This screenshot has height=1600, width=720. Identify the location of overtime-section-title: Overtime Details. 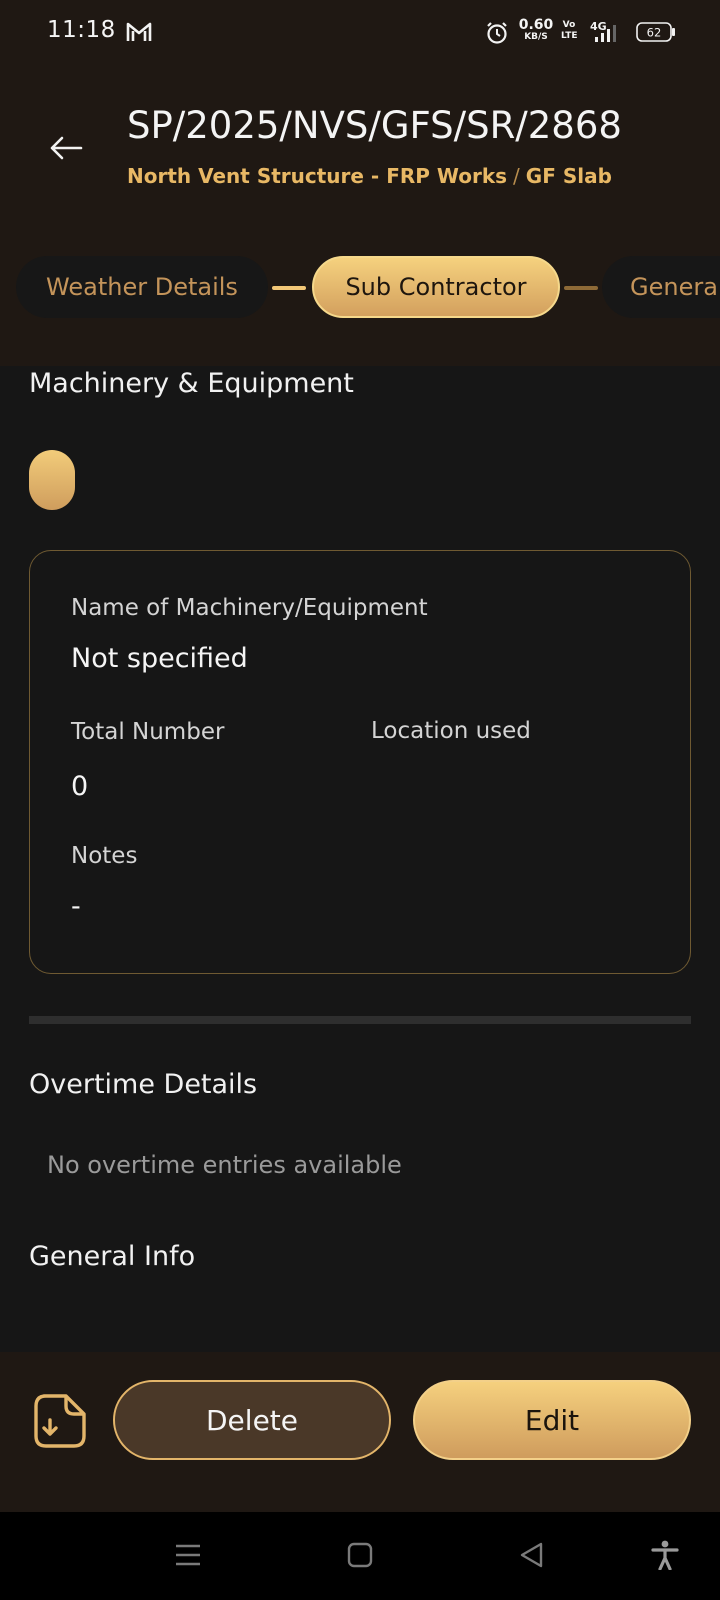
(143, 1084).